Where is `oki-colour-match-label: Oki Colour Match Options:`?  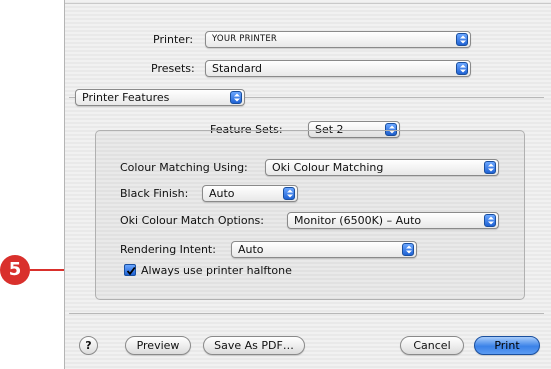 oki-colour-match-label: Oki Colour Match Options: is located at coordinates (192, 220).